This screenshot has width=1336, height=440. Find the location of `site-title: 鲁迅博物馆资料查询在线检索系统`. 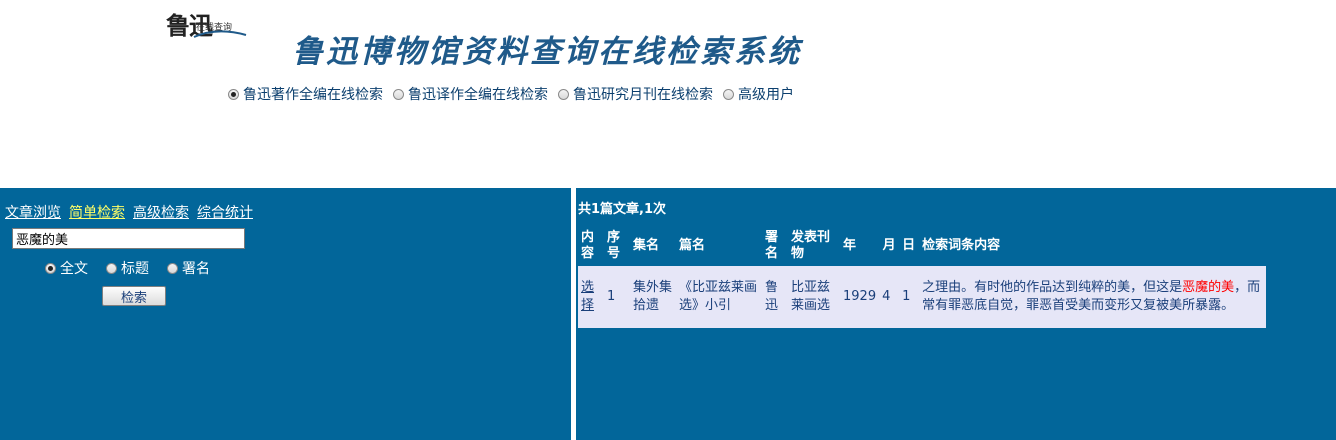

site-title: 鲁迅博物馆资料查询在线检索系统 is located at coordinates (547, 52).